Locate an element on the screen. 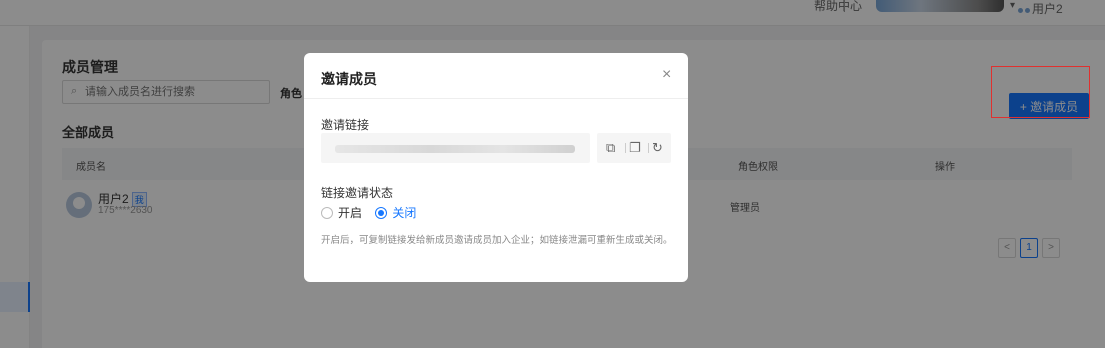  link-status-label: 链接邀请状态 is located at coordinates (357, 193).